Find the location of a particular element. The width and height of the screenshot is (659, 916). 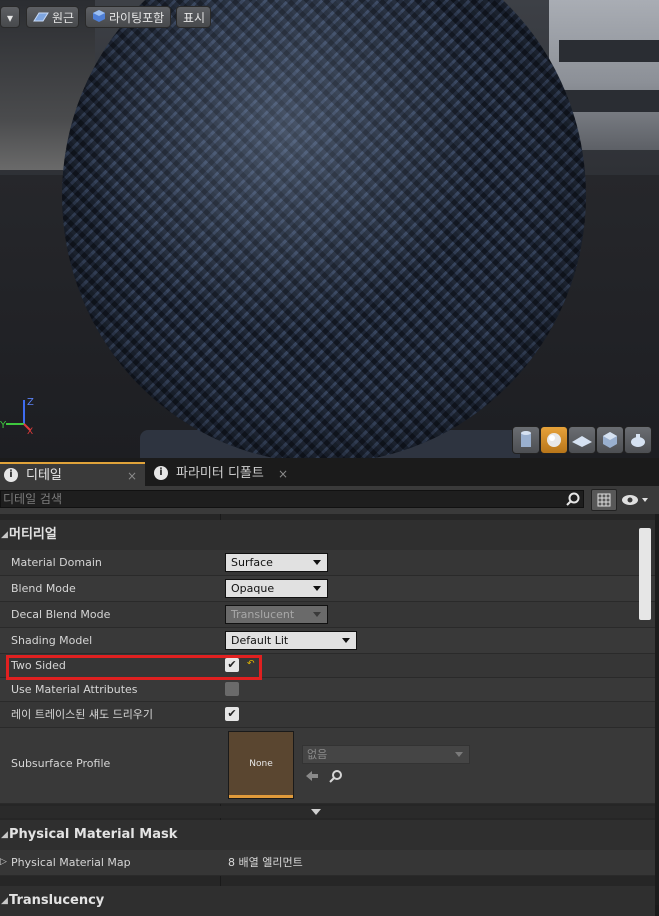

cube-icon is located at coordinates (610, 440).